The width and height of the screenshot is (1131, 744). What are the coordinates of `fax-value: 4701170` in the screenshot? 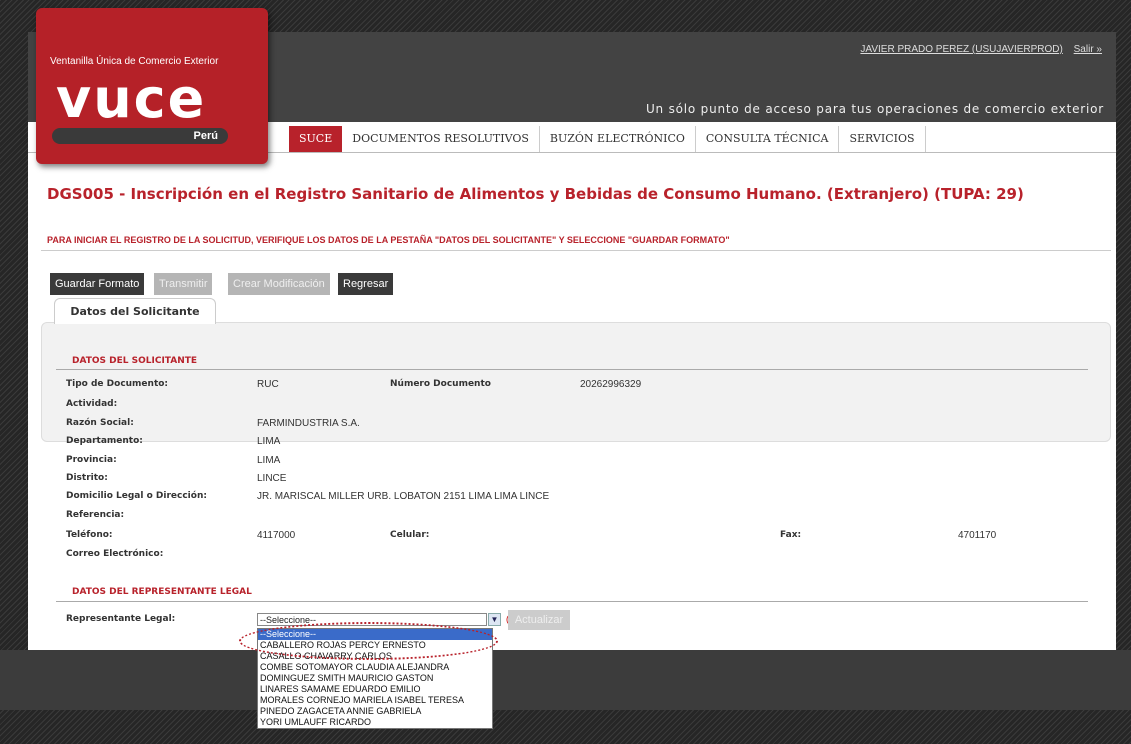 It's located at (977, 535).